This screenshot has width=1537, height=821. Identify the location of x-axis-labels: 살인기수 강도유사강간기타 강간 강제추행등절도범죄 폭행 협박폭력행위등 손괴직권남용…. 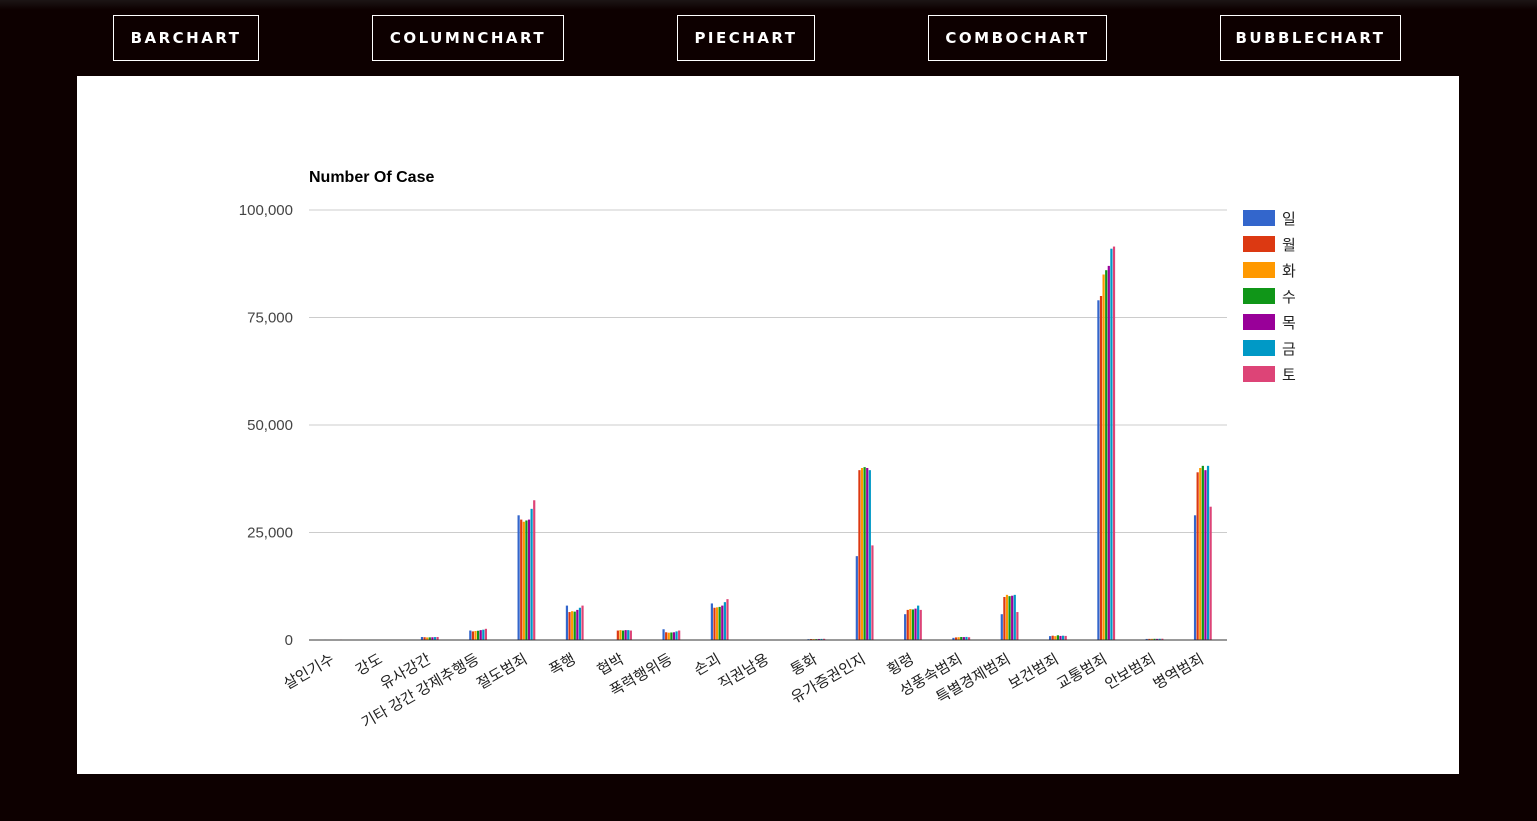
(744, 691).